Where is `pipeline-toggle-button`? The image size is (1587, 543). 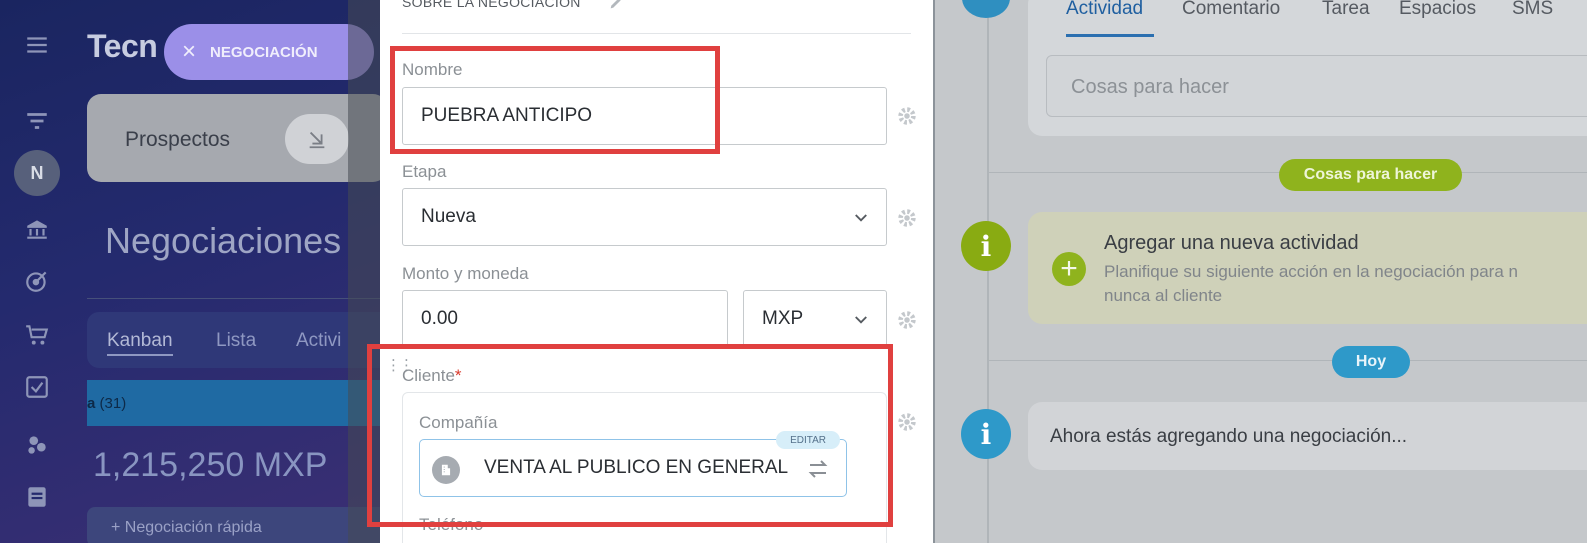 pipeline-toggle-button is located at coordinates (317, 139).